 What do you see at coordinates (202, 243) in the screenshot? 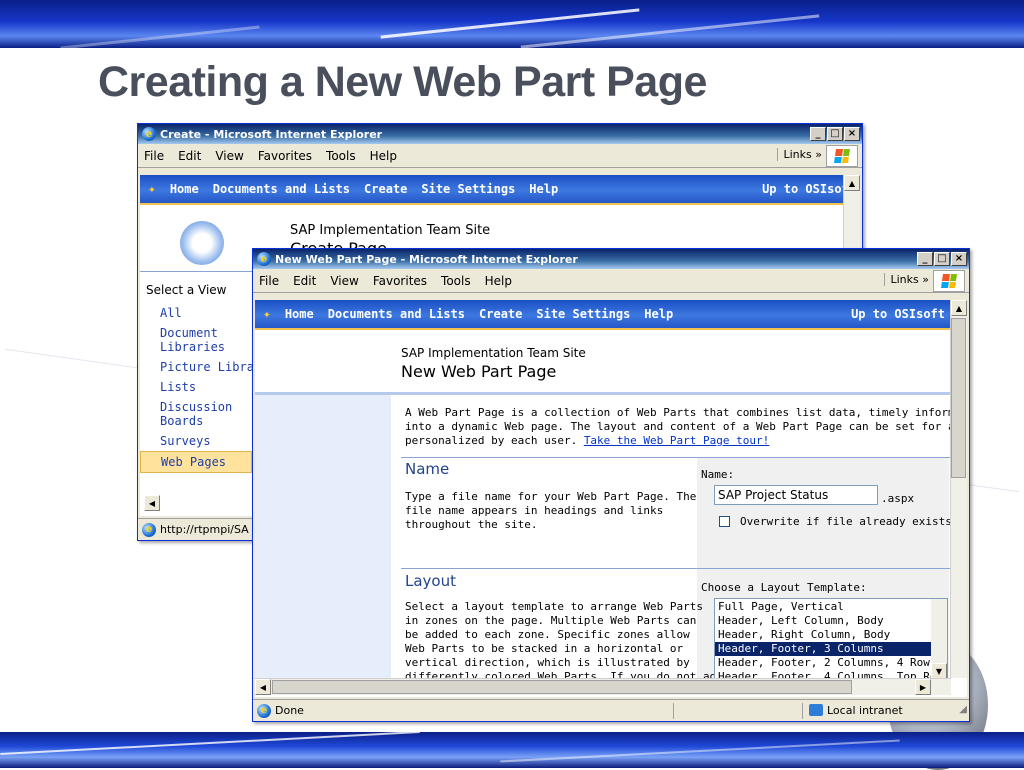
I see `site-icon` at bounding box center [202, 243].